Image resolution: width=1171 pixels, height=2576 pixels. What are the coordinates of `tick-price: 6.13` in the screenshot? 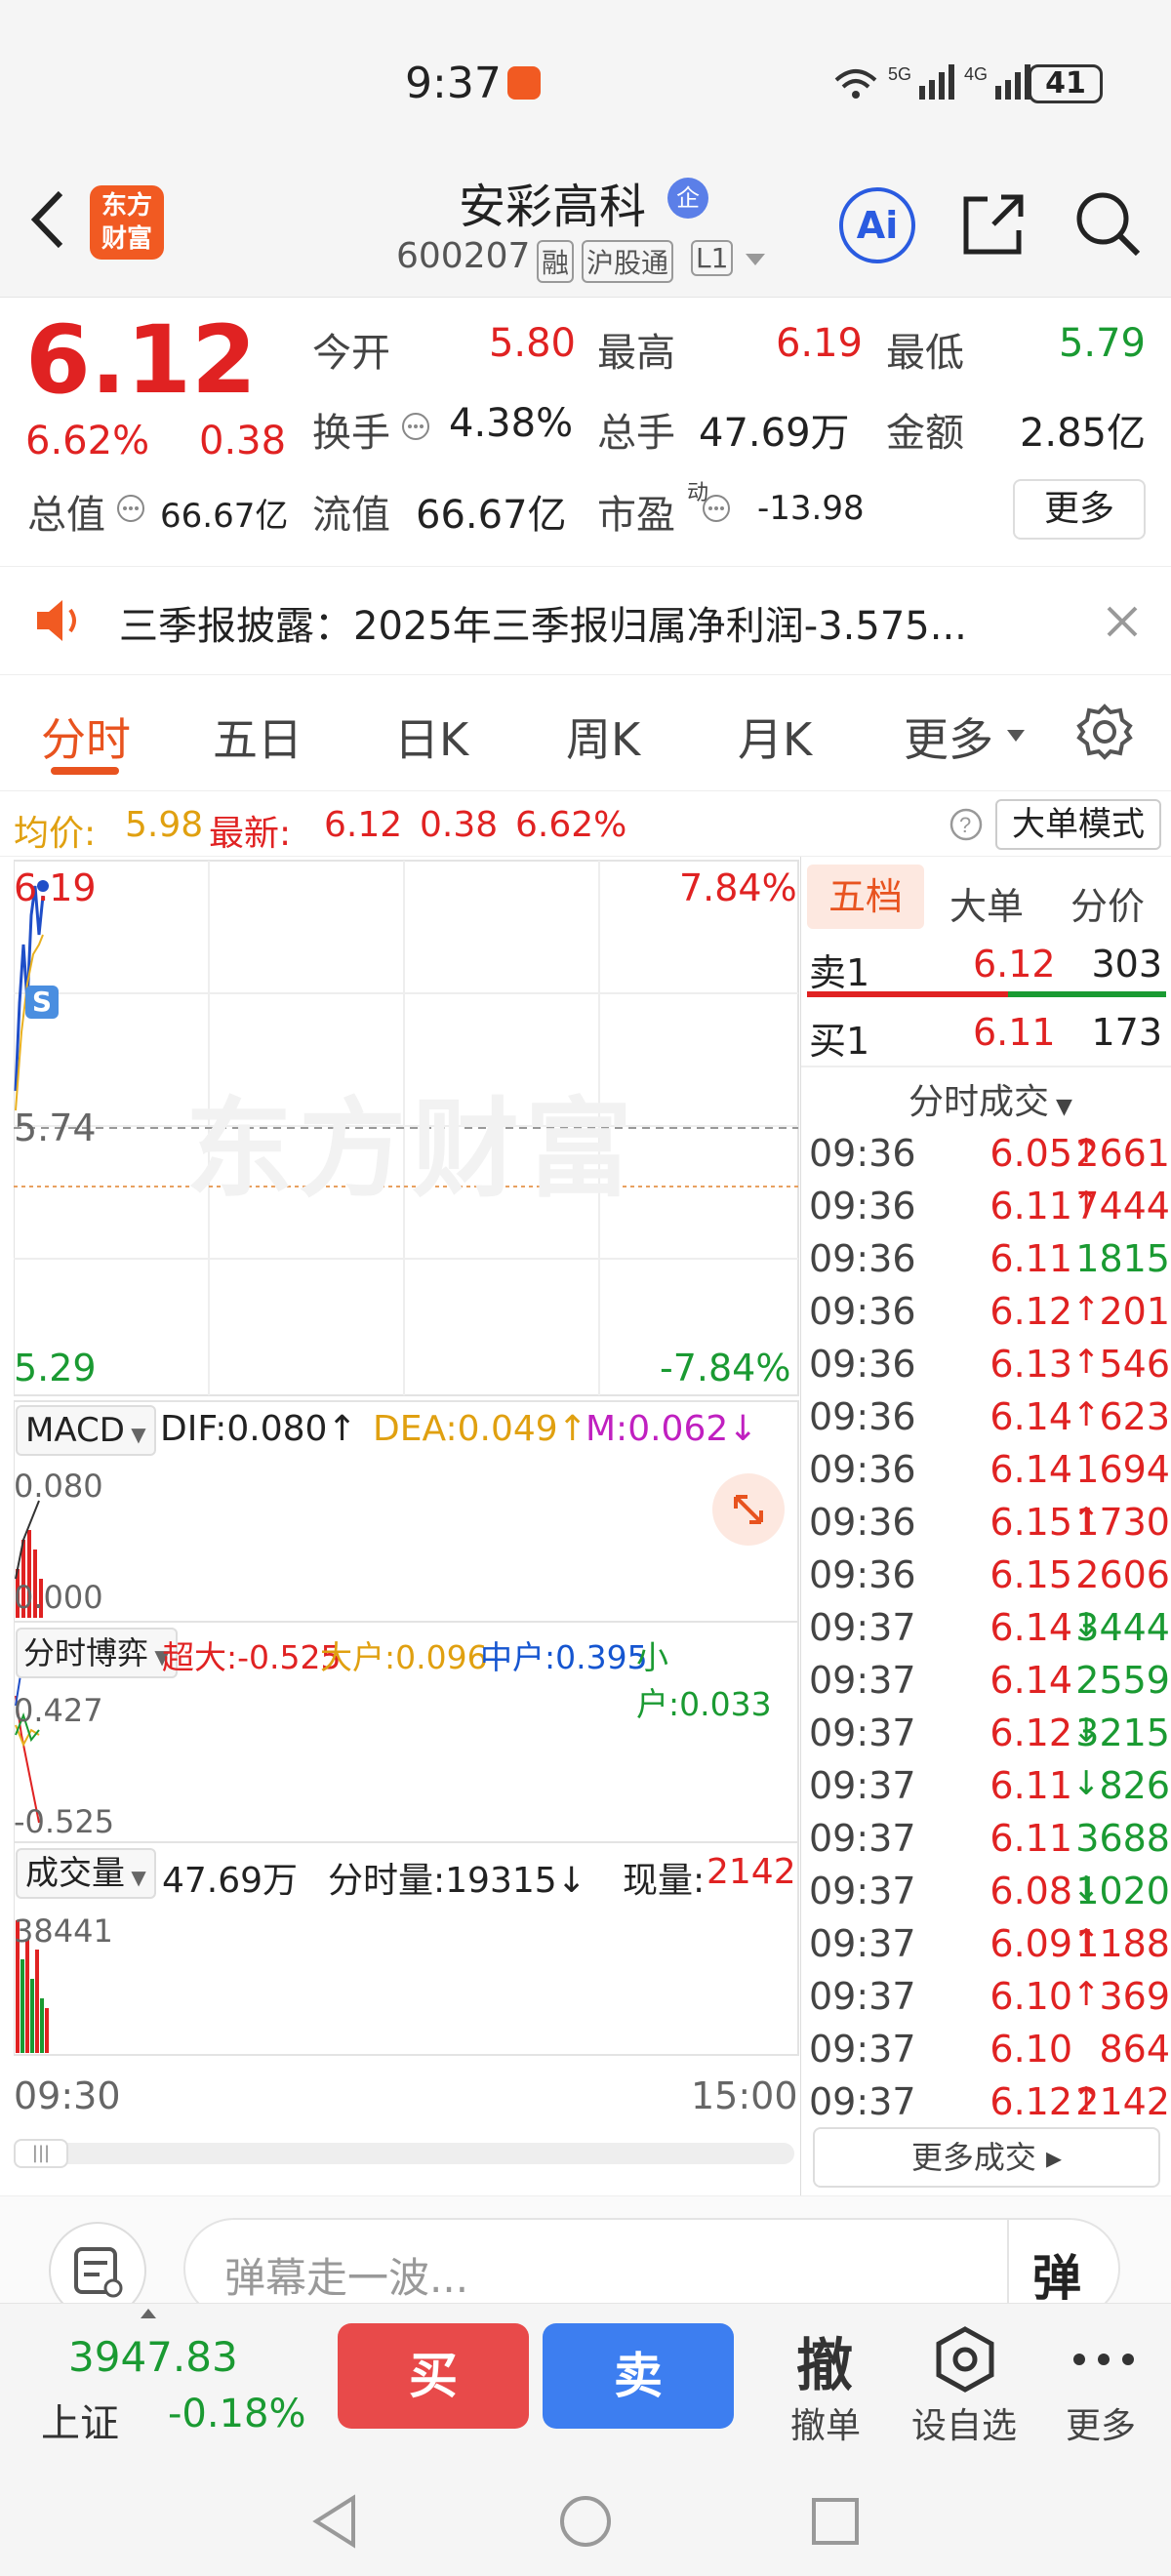 It's located at (1030, 1364).